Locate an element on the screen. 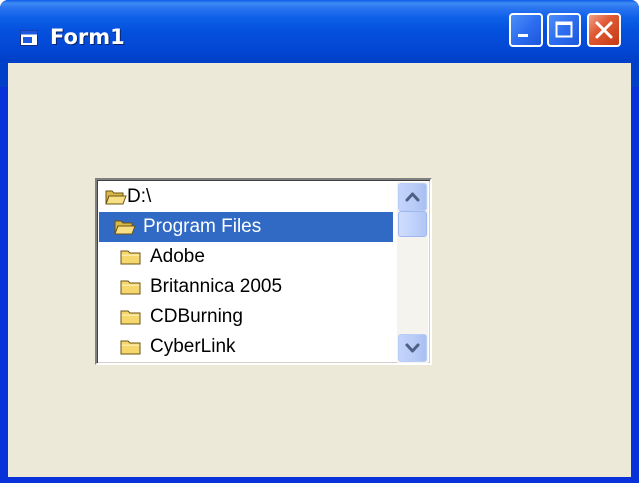 The image size is (639, 483). list-item: Adobe is located at coordinates (248, 257).